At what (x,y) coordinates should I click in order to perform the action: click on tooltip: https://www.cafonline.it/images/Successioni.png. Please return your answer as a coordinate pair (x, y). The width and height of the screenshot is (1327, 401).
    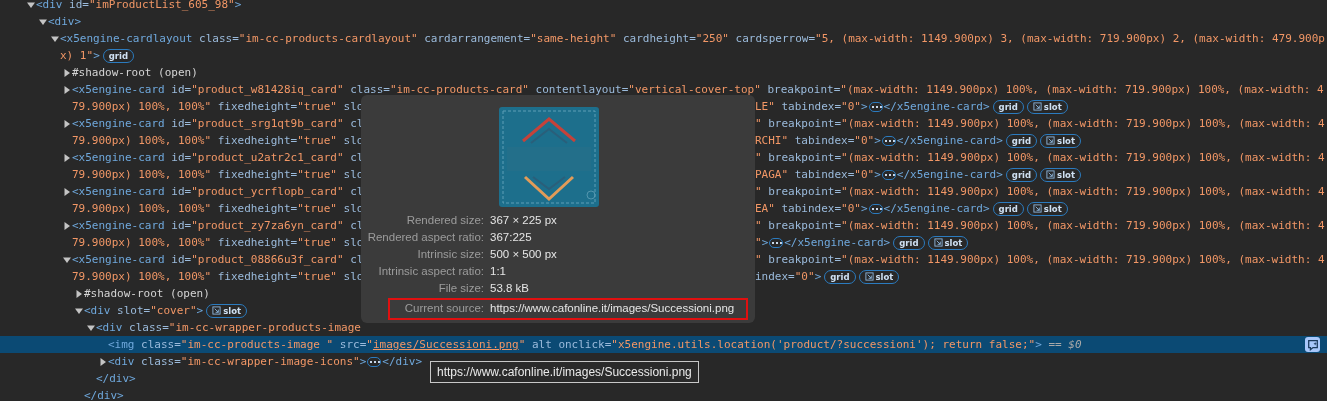
    Looking at the image, I should click on (564, 372).